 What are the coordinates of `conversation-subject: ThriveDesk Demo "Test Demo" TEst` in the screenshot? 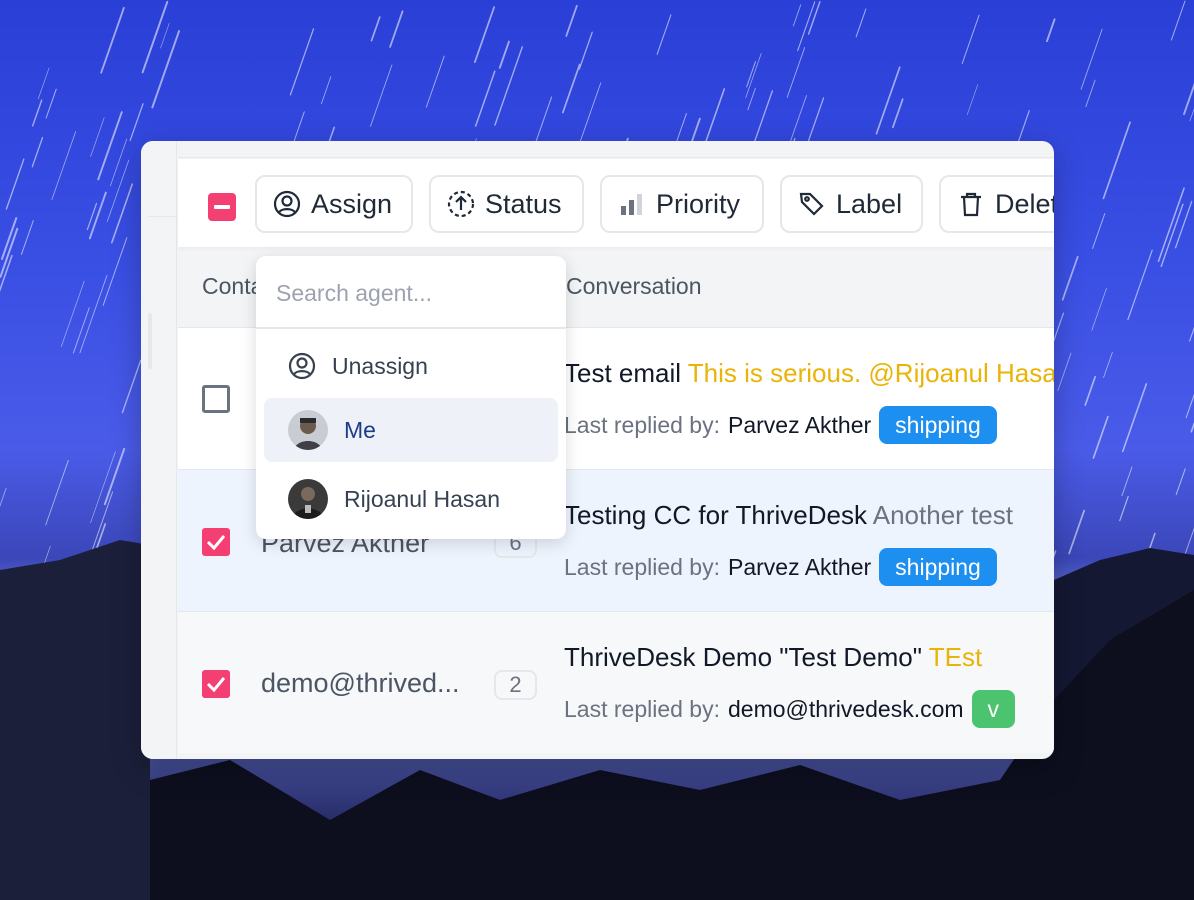 It's located at (773, 657).